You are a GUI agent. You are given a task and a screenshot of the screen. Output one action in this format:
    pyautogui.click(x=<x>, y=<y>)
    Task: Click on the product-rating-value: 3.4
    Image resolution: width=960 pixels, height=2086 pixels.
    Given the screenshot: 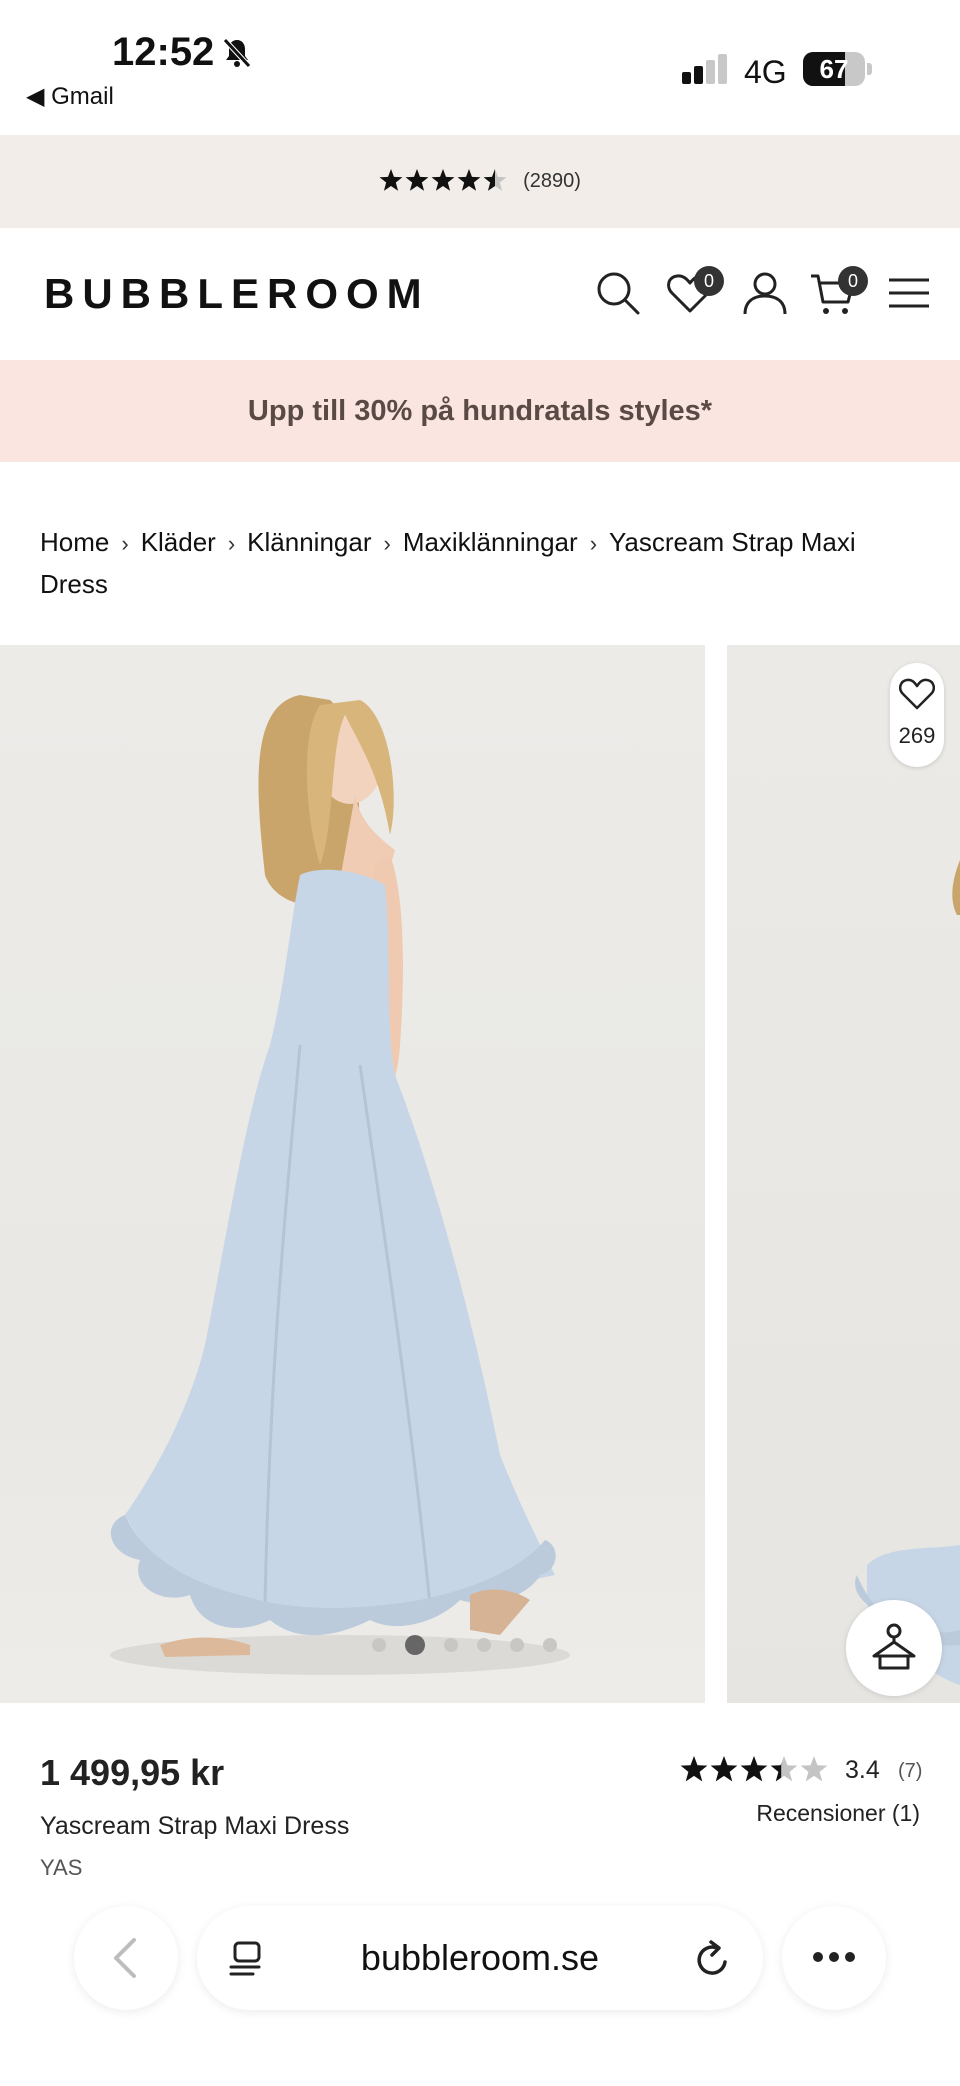 What is the action you would take?
    pyautogui.click(x=862, y=1770)
    